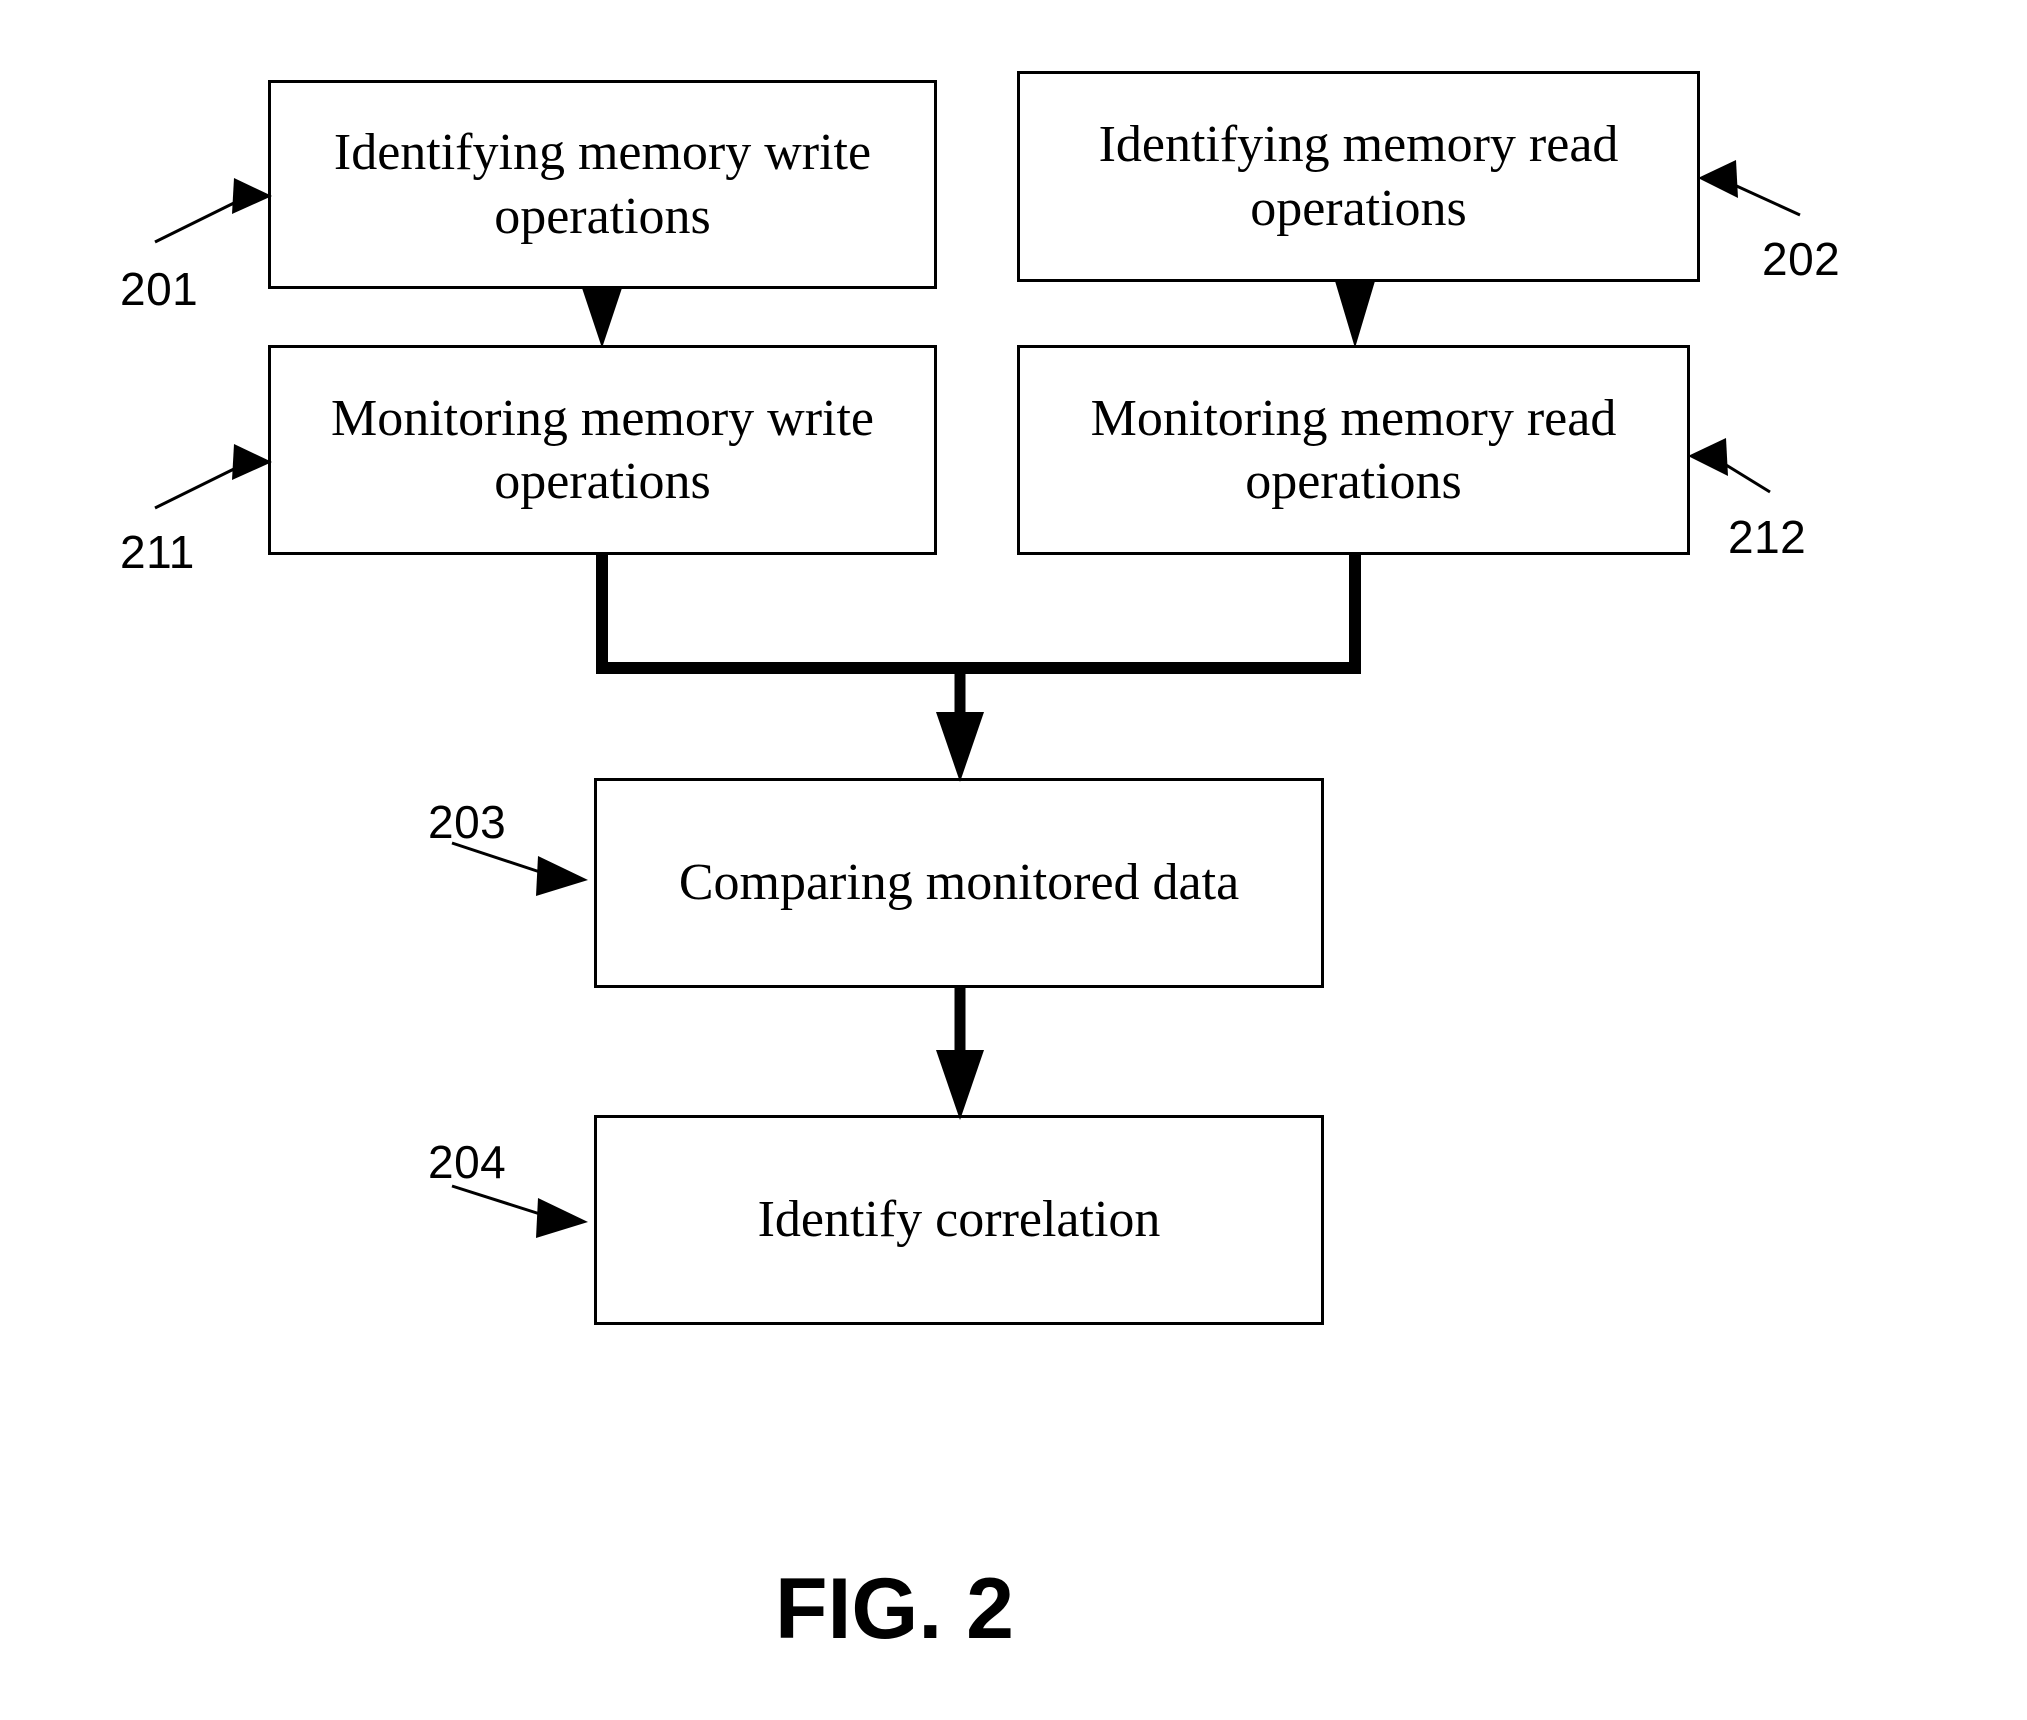 The width and height of the screenshot is (2027, 1720). I want to click on reference-numeral-211: 211, so click(157, 552).